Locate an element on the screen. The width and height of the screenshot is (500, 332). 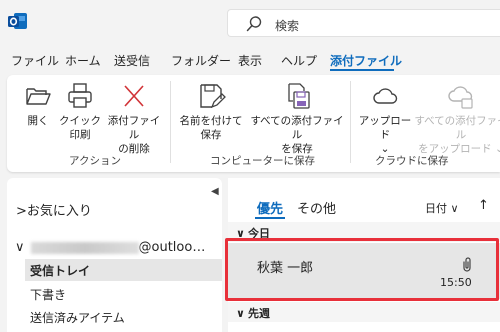
upload-label: アップロード is located at coordinates (385, 128).